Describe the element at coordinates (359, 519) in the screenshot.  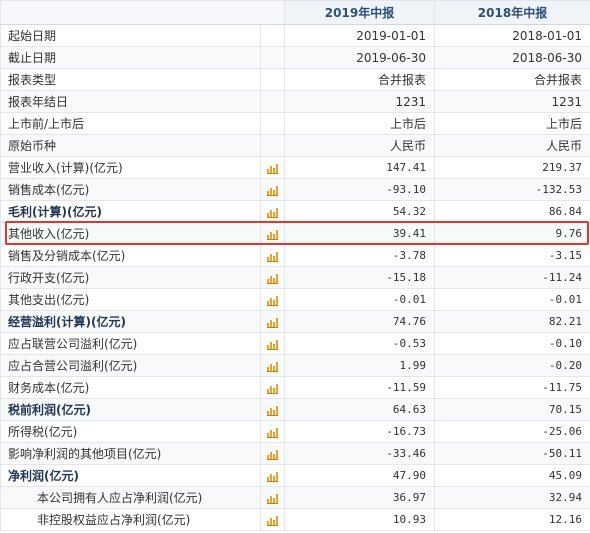
I see `value-2019: 10.93` at that location.